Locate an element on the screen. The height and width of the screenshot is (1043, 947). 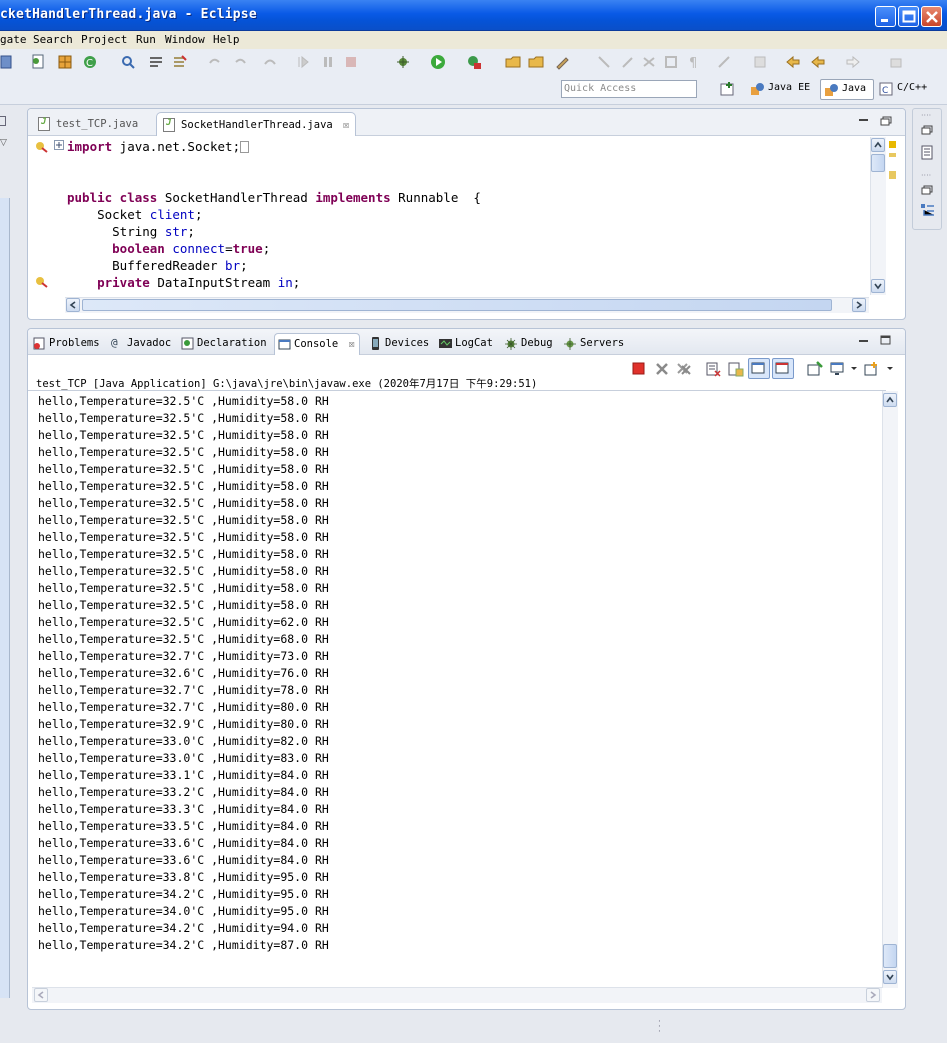
debug-icon is located at coordinates (403, 62).